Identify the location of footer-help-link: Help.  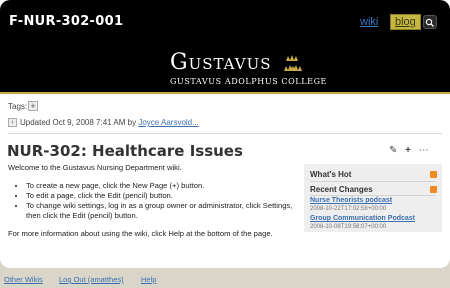
(148, 279).